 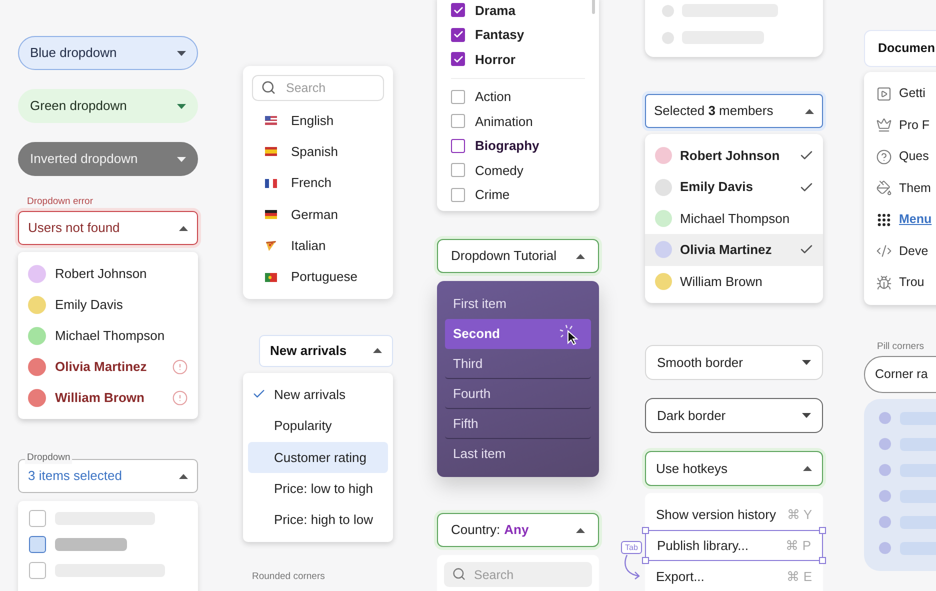 I want to click on language-item: Portuguese, so click(x=318, y=277).